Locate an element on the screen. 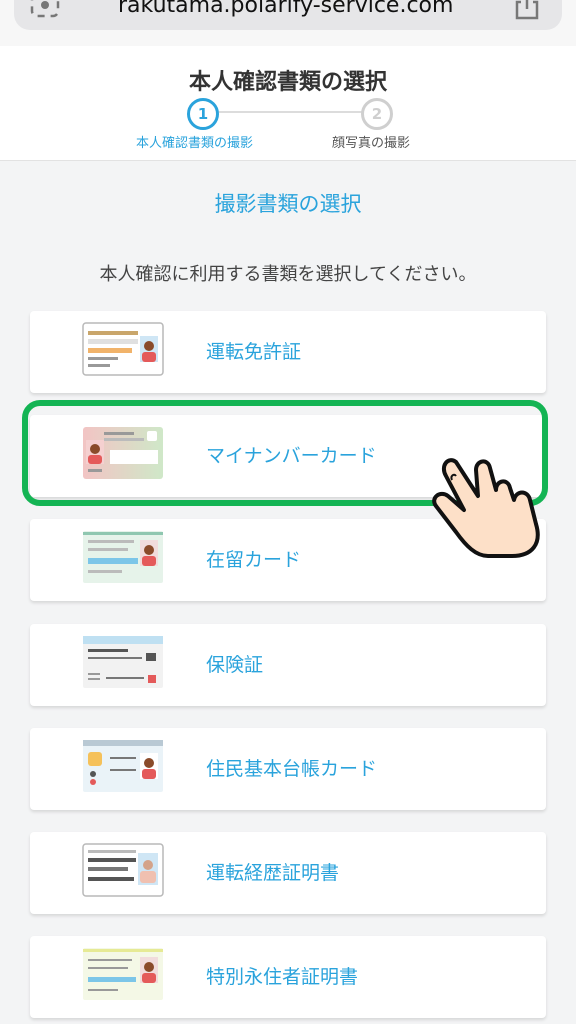  stepper-line is located at coordinates (288, 112).